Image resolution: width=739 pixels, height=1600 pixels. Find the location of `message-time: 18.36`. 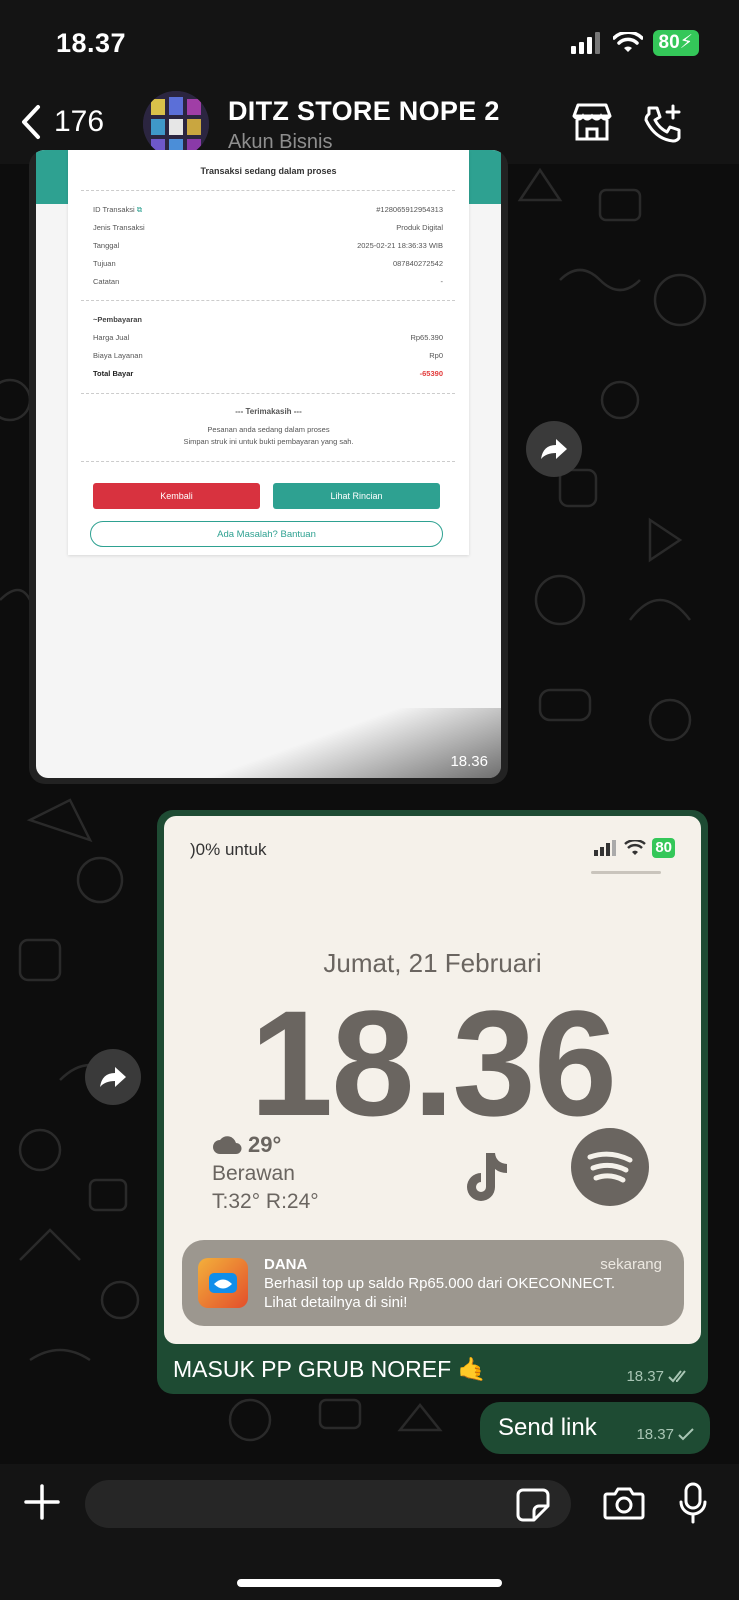

message-time: 18.36 is located at coordinates (469, 761).